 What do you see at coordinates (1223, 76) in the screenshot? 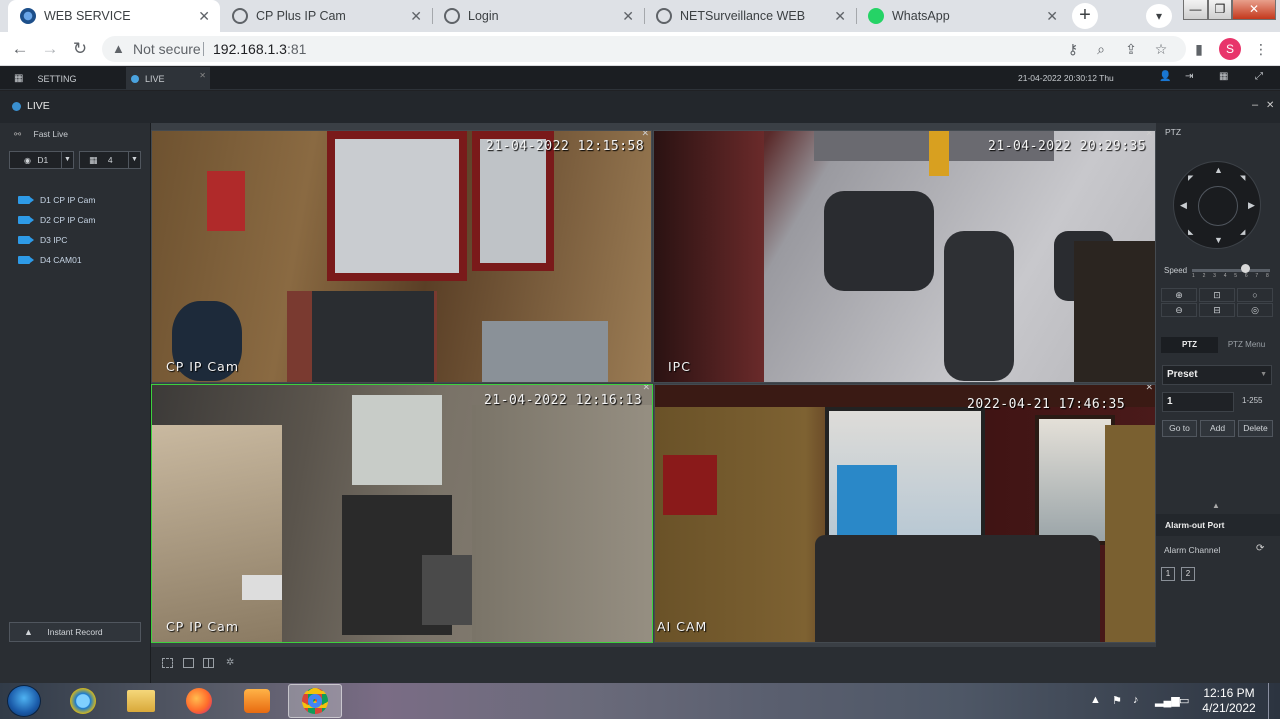
I see `layout-icon: ▦` at bounding box center [1223, 76].